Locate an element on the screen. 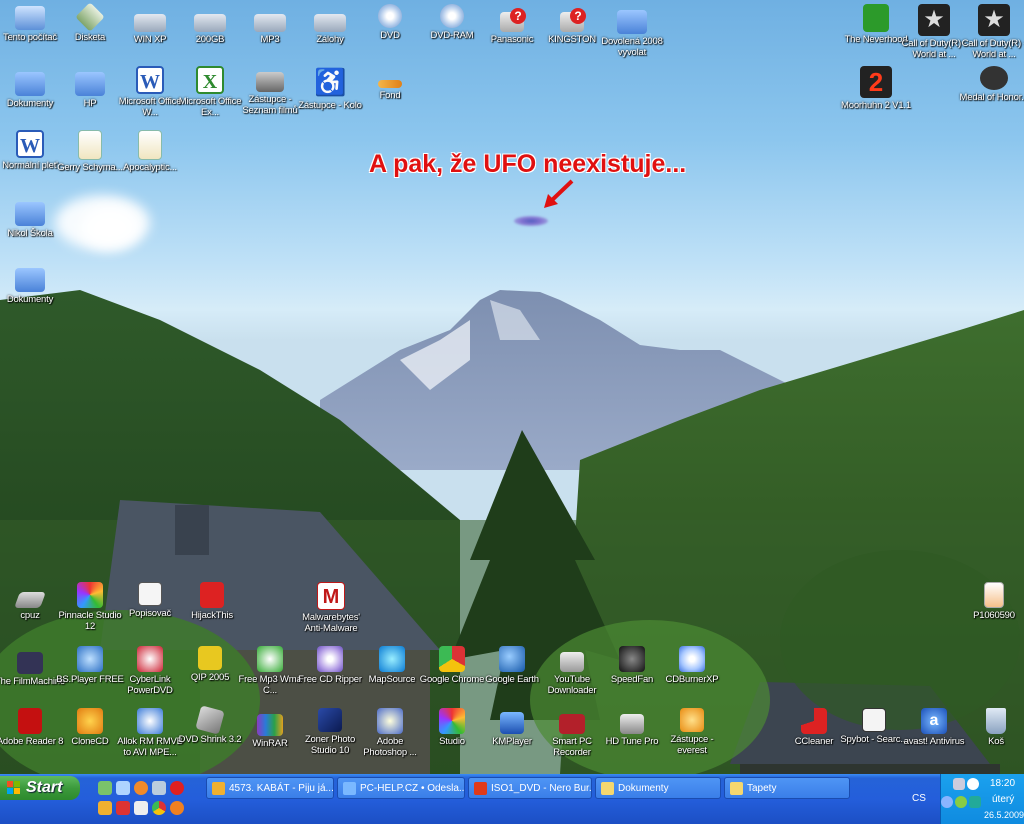 Image resolution: width=1024 pixels, height=824 pixels. ie-icon is located at coordinates (123, 788).